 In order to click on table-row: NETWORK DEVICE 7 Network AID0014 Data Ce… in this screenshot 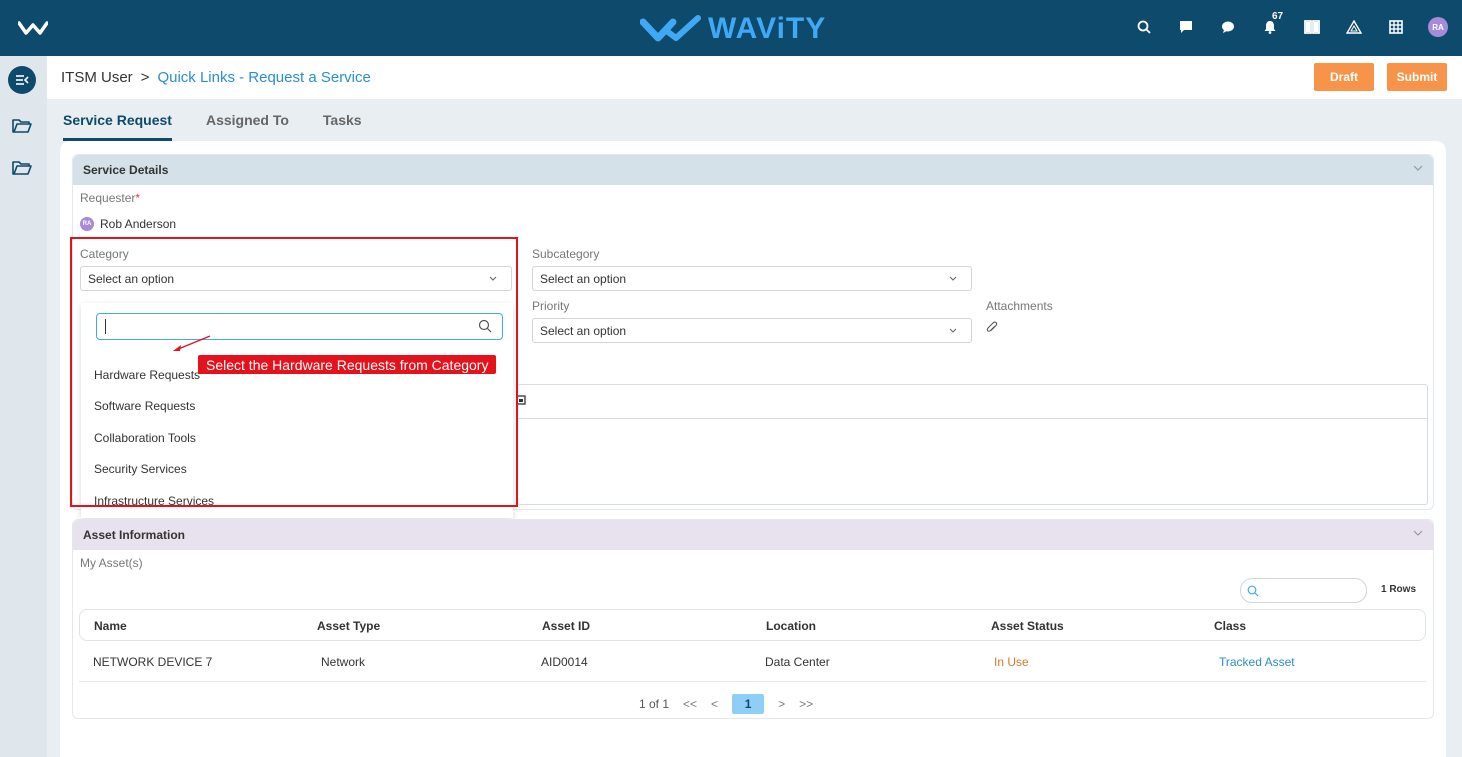, I will do `click(752, 662)`.